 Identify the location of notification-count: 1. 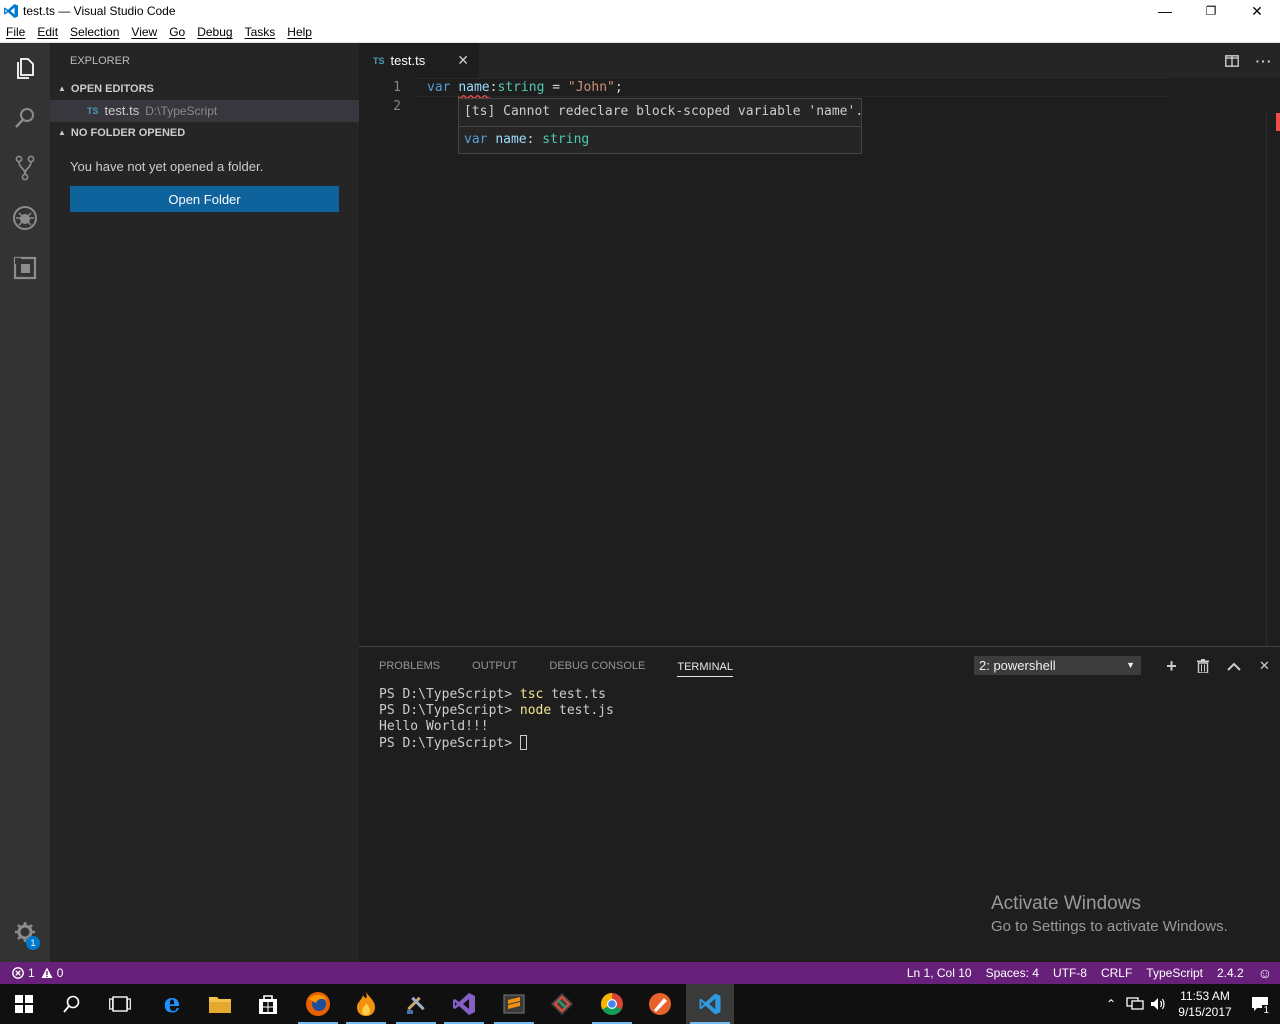
(1266, 1010).